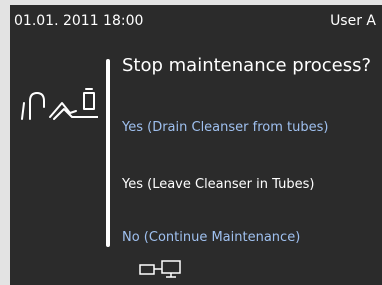  Describe the element at coordinates (247, 65) in the screenshot. I see `dialog-question: Stop maintenance process?` at that location.